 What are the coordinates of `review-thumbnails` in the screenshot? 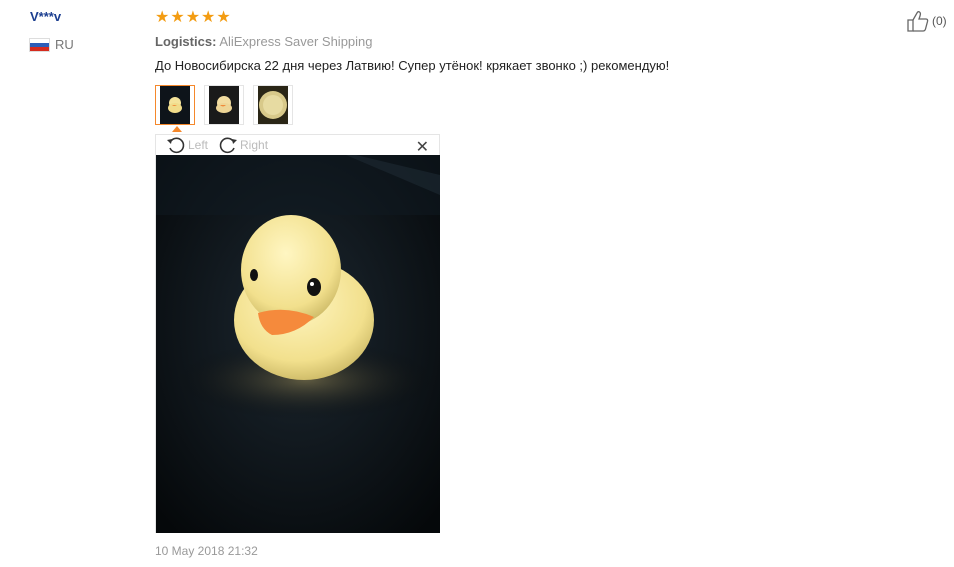 It's located at (224, 105).